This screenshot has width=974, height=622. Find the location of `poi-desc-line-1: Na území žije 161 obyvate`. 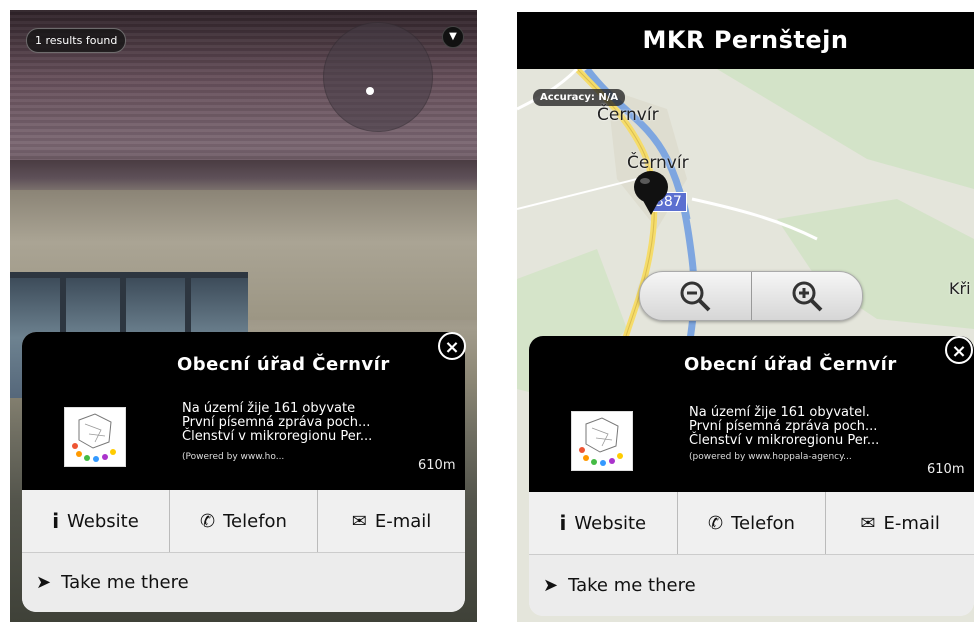

poi-desc-line-1: Na území žije 161 obyvate is located at coordinates (269, 408).